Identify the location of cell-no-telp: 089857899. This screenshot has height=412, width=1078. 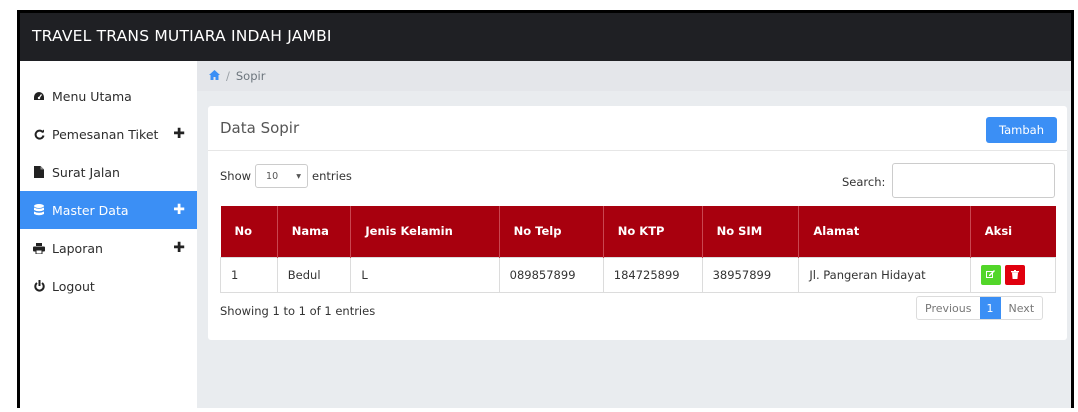
(551, 274).